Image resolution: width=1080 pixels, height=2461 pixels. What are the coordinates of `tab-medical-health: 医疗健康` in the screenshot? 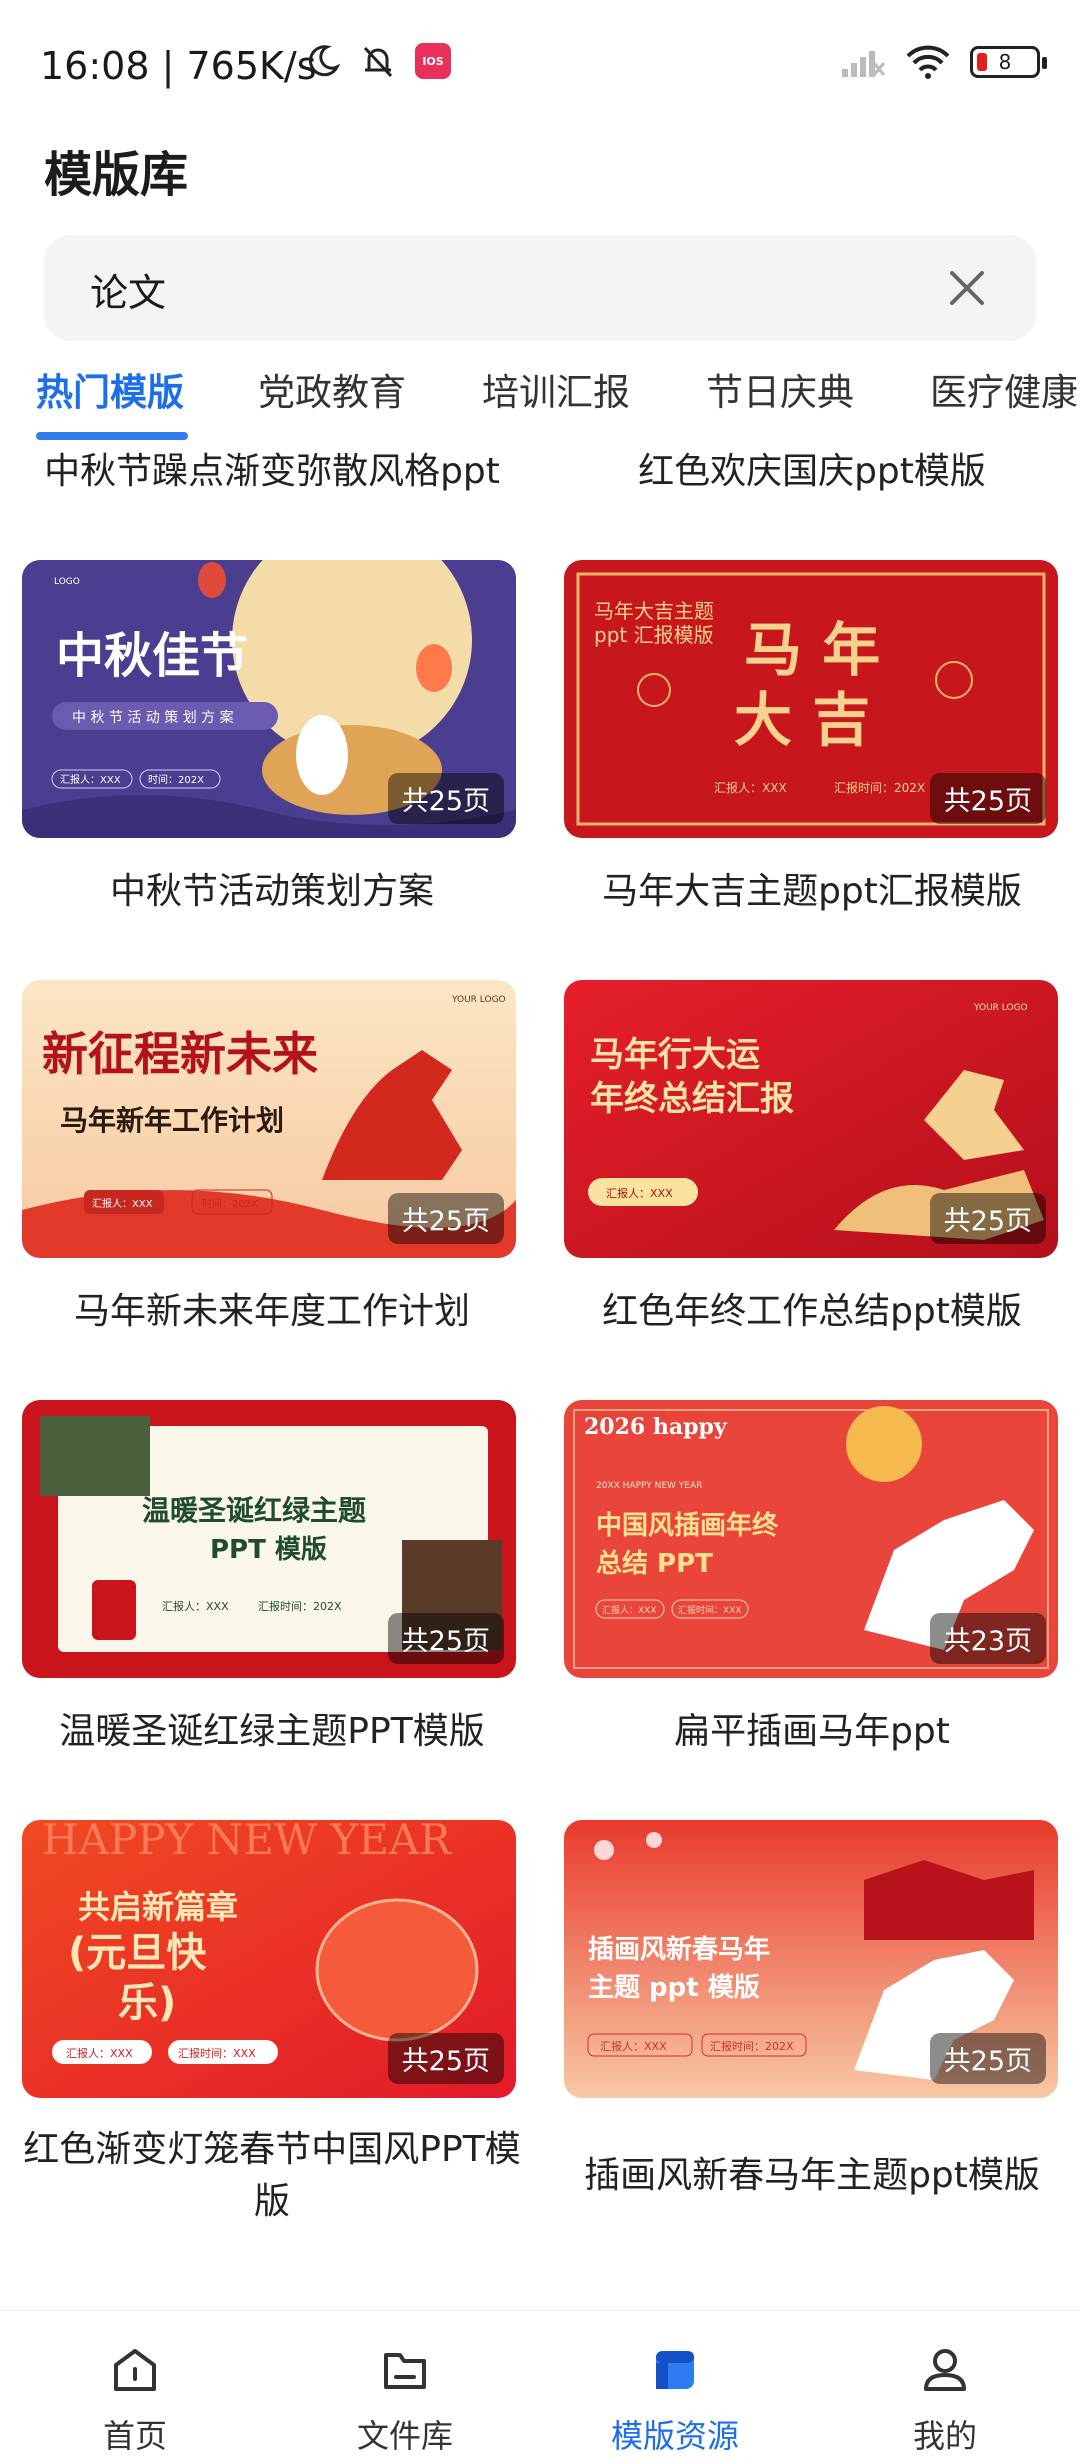 It's located at (1004, 389).